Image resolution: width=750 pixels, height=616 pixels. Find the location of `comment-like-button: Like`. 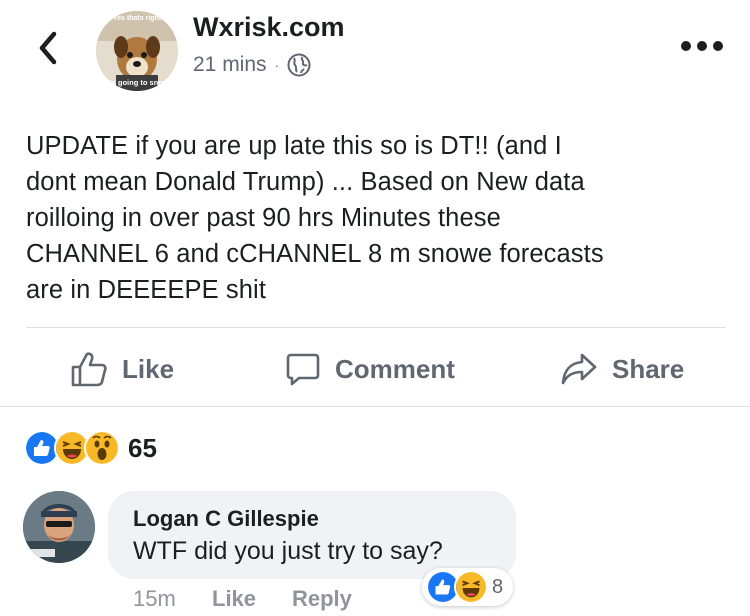

comment-like-button: Like is located at coordinates (234, 599).